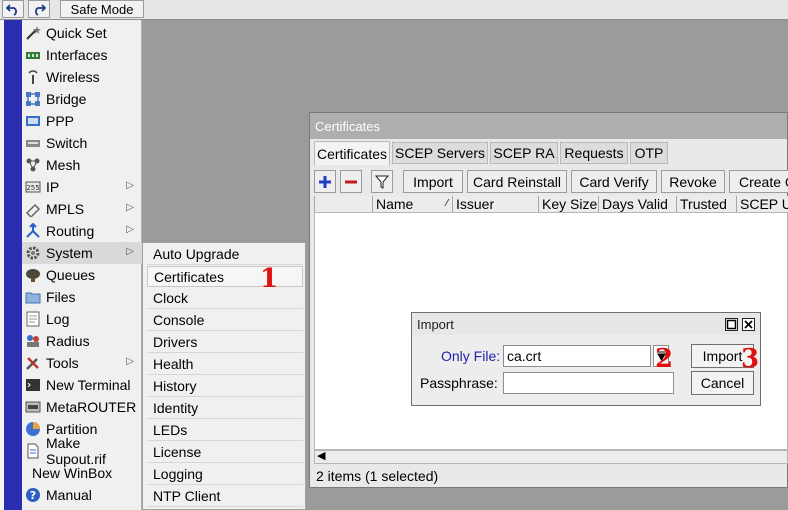 The width and height of the screenshot is (788, 510). I want to click on submenu-item-certificates: Certificates, so click(225, 276).